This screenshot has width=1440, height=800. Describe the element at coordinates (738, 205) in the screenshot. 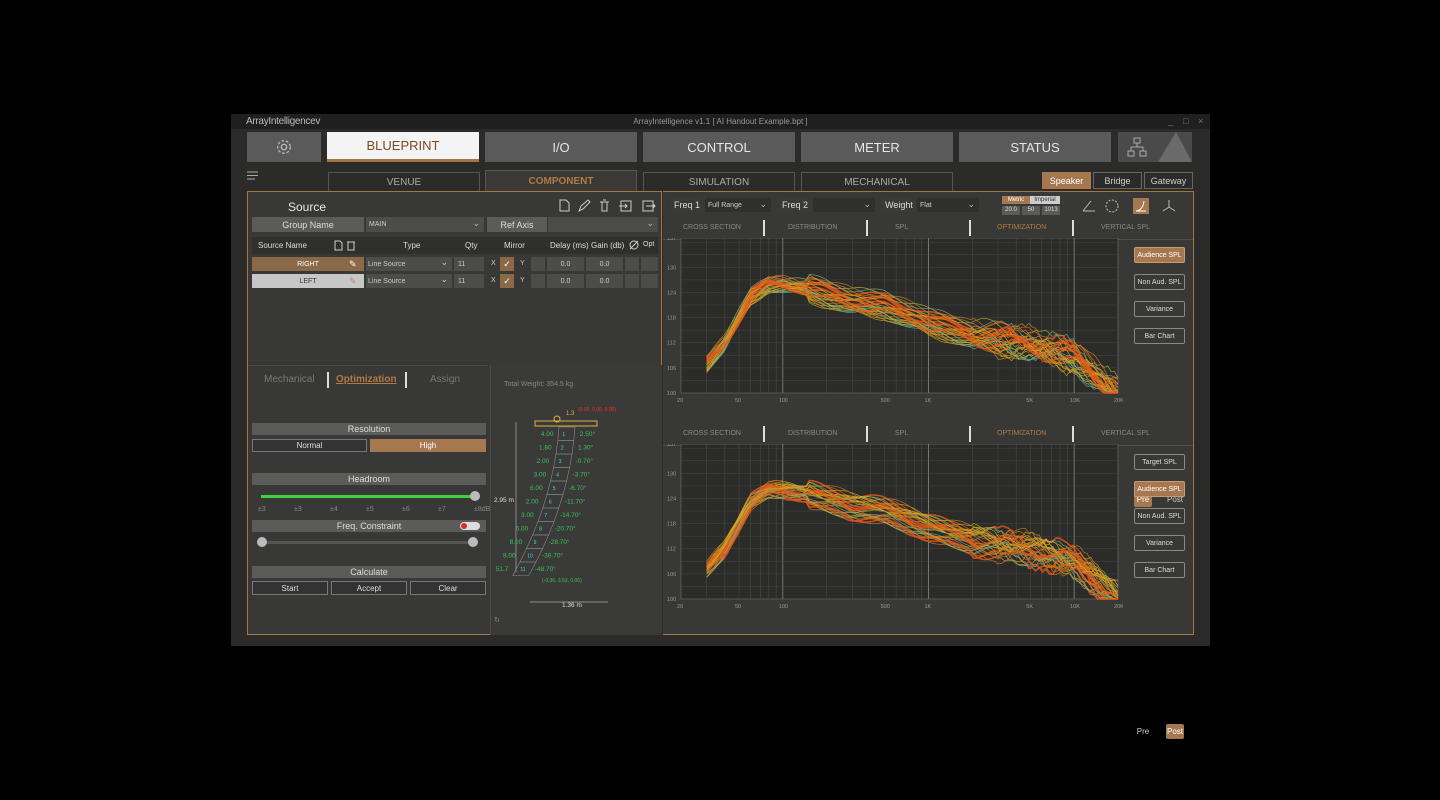

I see `freq1-dropdown: Full Range ⌄` at that location.